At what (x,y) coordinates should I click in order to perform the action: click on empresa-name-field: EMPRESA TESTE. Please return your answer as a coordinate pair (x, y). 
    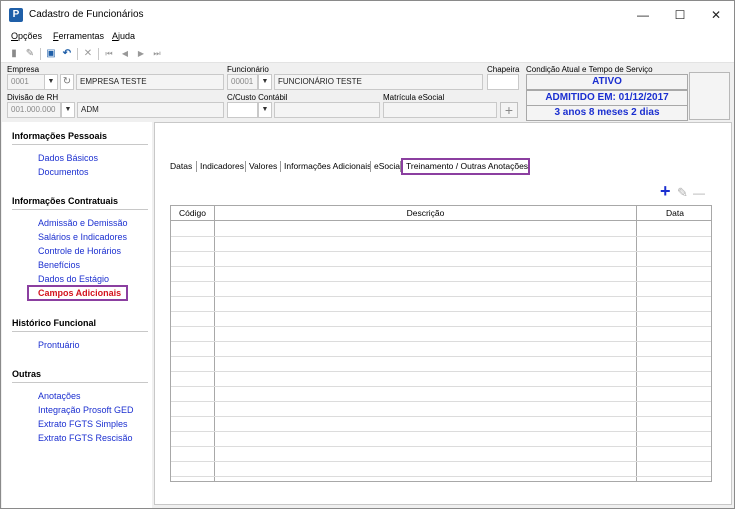
    Looking at the image, I should click on (150, 82).